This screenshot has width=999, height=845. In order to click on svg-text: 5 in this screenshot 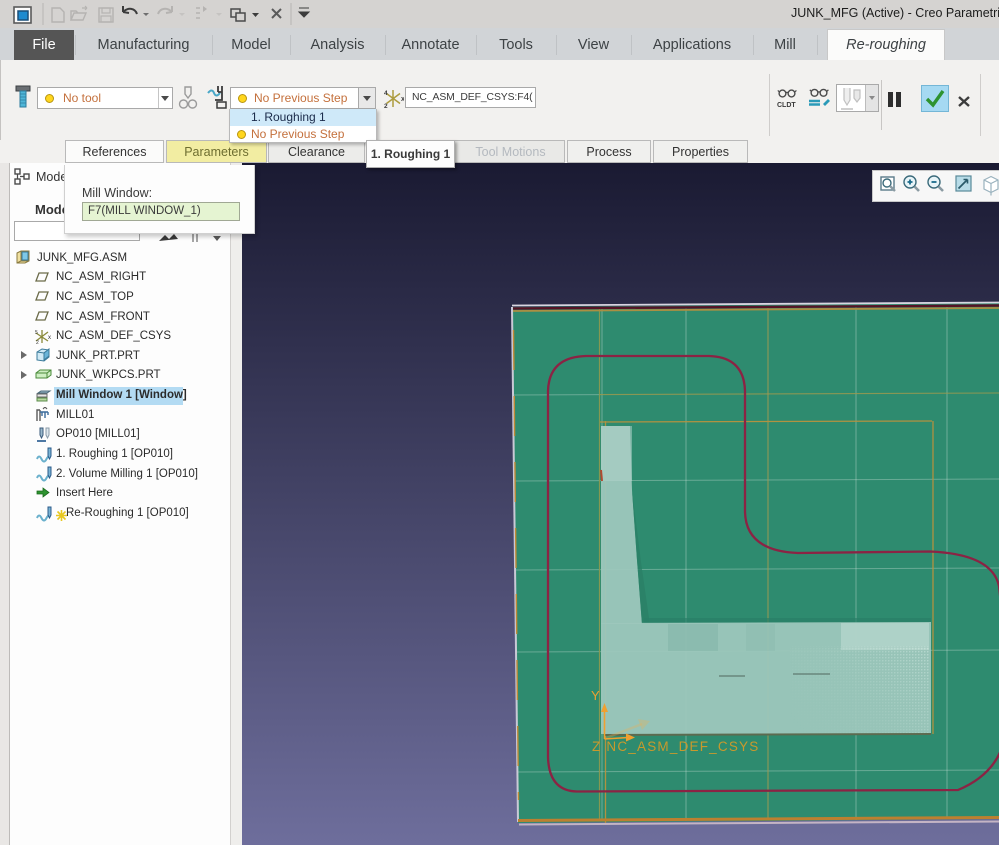, I will do `click(36, 333)`.